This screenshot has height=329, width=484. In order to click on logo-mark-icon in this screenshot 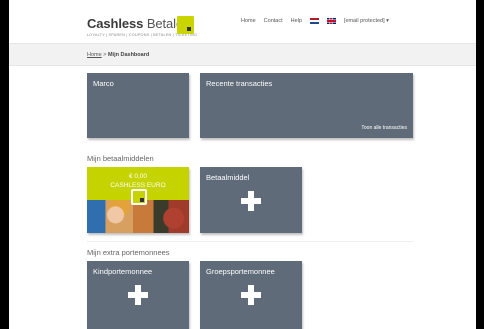, I will do `click(185, 25)`.